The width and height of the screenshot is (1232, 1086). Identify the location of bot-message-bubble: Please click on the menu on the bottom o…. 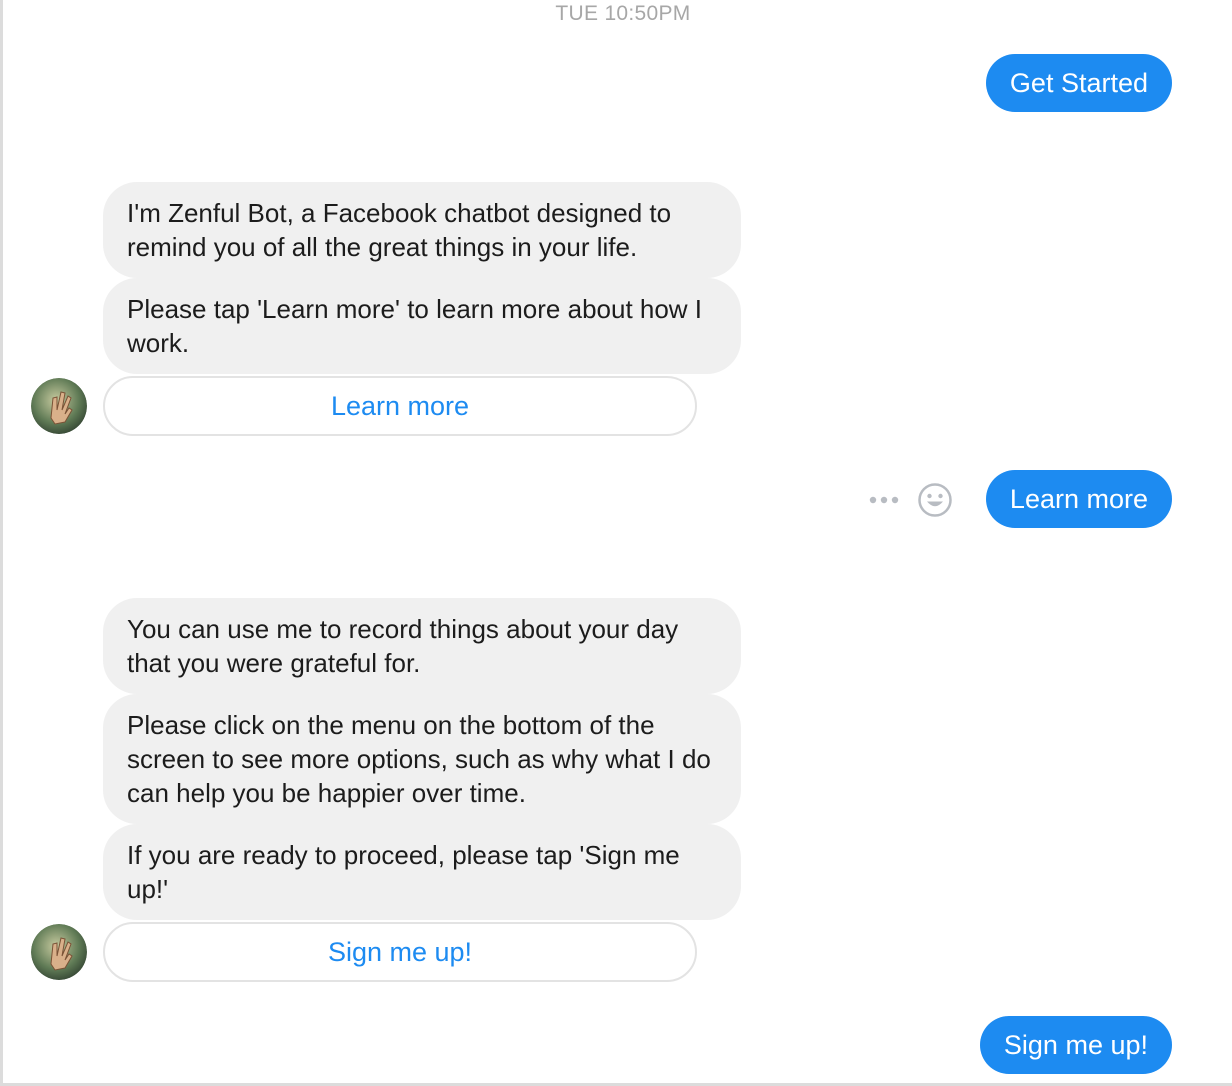
(422, 759).